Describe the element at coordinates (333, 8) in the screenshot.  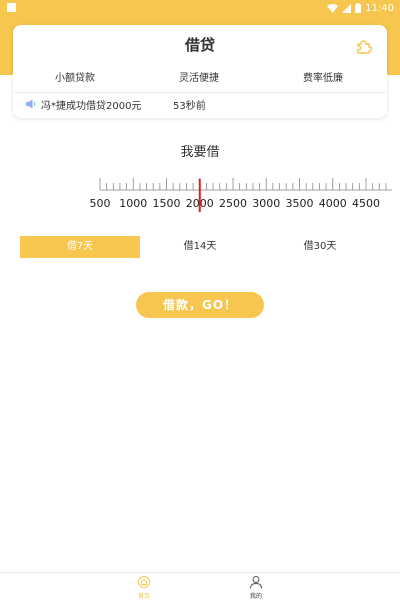
I see `wifi-icon` at that location.